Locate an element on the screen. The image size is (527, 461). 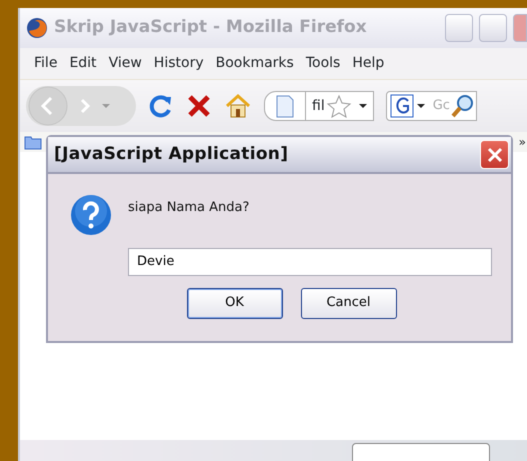
address-bar: fil is located at coordinates (319, 106).